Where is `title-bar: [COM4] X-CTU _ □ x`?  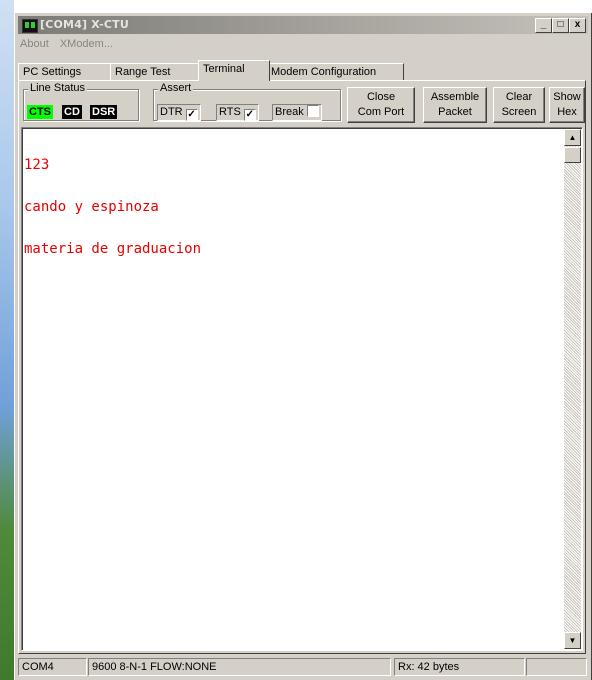
title-bar: [COM4] X-CTU _ □ x is located at coordinates (303, 25).